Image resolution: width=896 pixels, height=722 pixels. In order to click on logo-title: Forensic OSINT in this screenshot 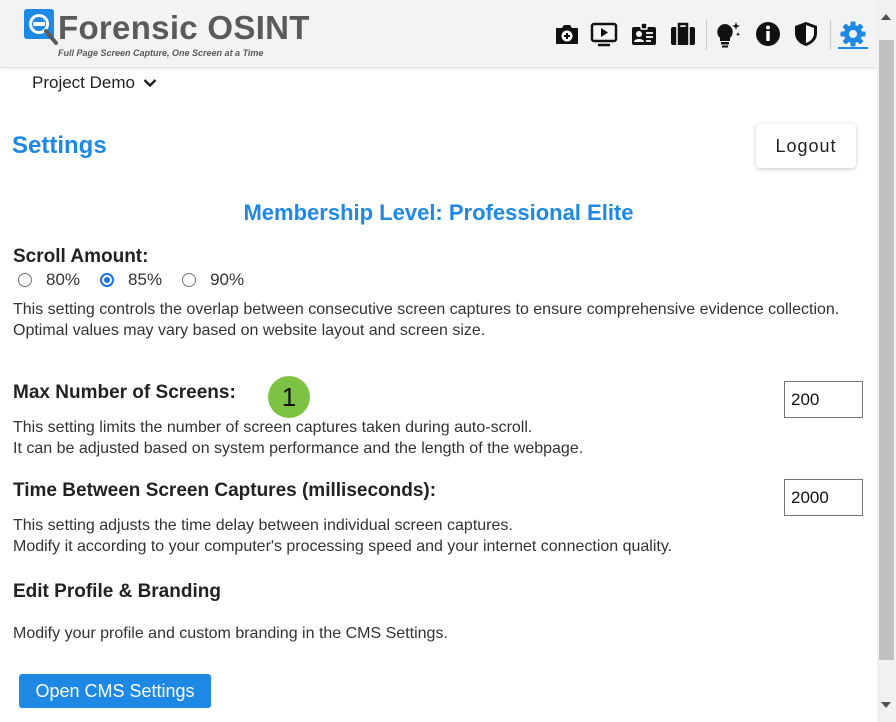, I will do `click(184, 27)`.